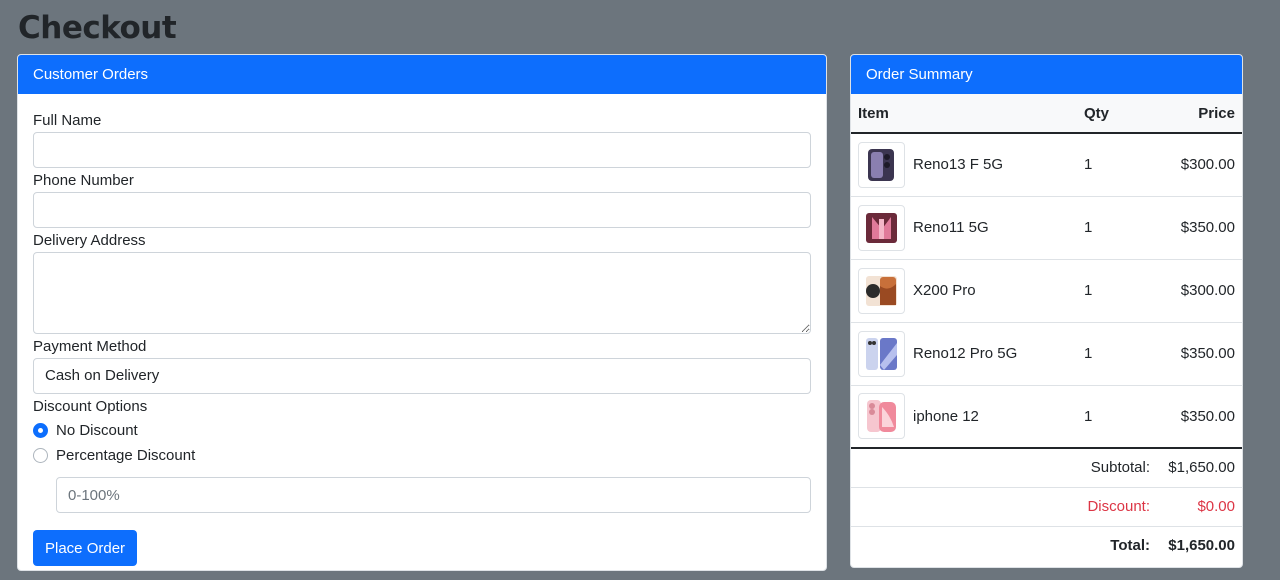  Describe the element at coordinates (1046, 164) in the screenshot. I see `table-row: Reno13 F 5G 1 $300.00` at that location.